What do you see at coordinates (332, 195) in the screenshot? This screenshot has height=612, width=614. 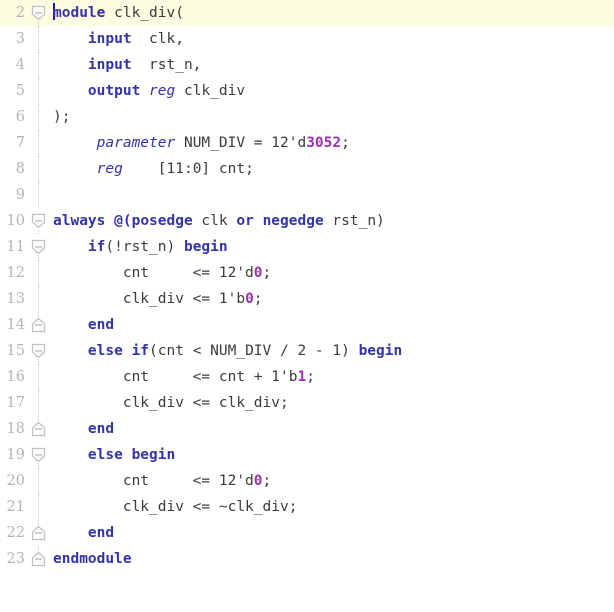 I see `code-text` at bounding box center [332, 195].